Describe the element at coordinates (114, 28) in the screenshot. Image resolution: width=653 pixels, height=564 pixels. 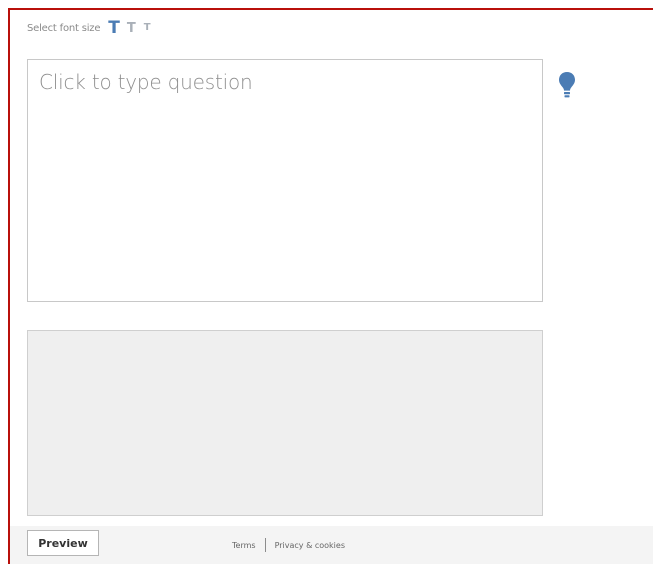
I see `font-size-large-button: T` at that location.